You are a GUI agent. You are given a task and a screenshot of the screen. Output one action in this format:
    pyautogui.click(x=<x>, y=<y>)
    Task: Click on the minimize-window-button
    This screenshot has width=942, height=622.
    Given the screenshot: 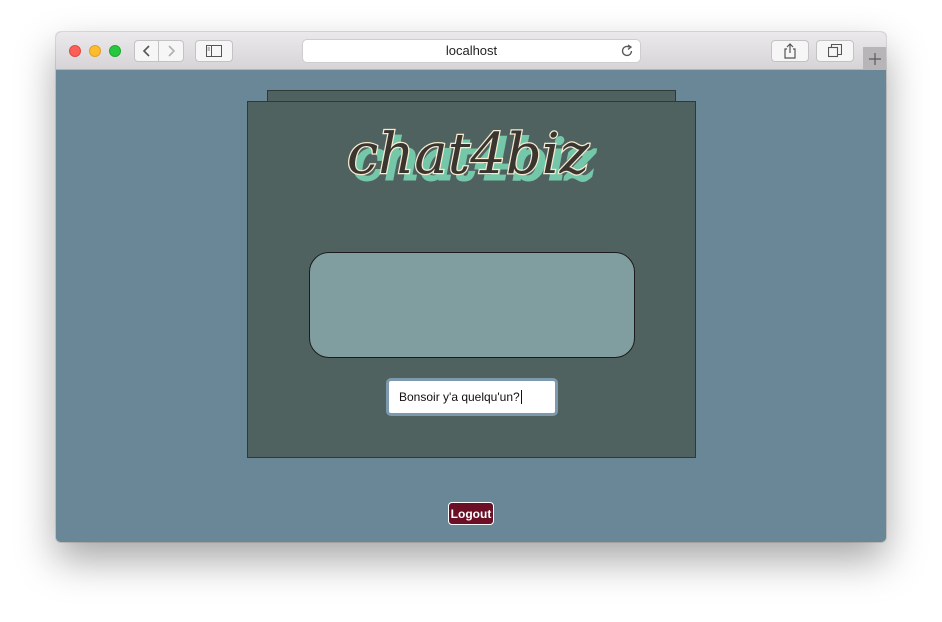 What is the action you would take?
    pyautogui.click(x=95, y=51)
    